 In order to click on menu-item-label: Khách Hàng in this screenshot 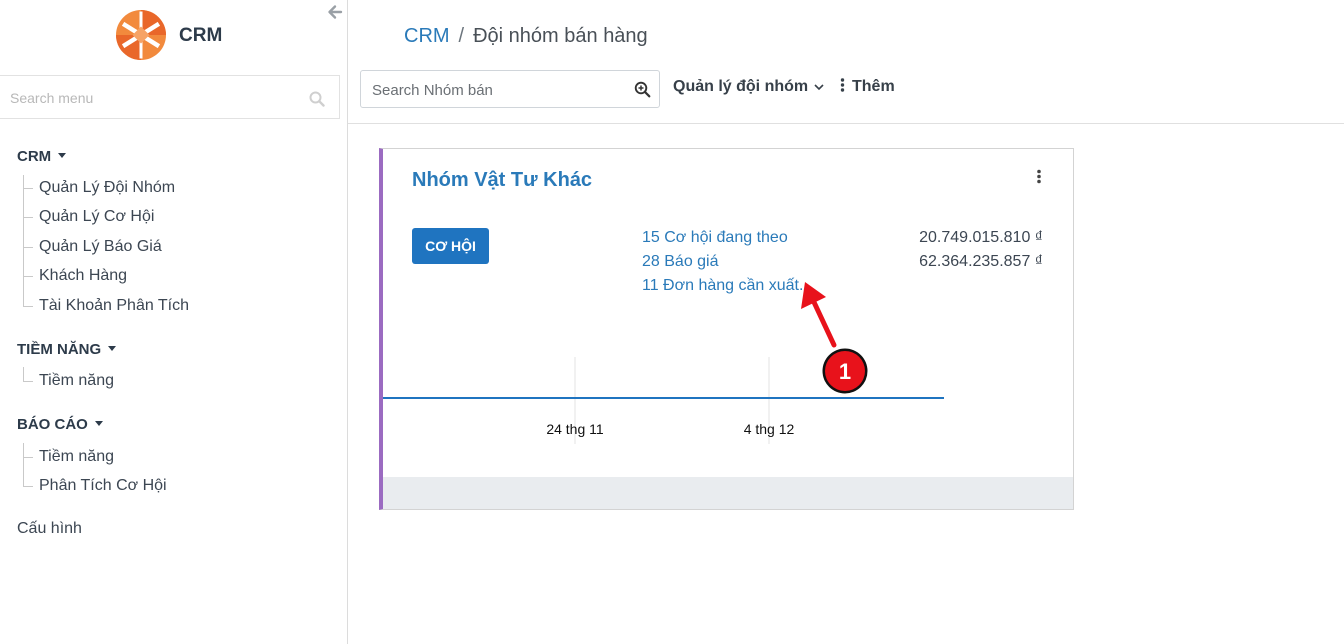, I will do `click(83, 275)`.